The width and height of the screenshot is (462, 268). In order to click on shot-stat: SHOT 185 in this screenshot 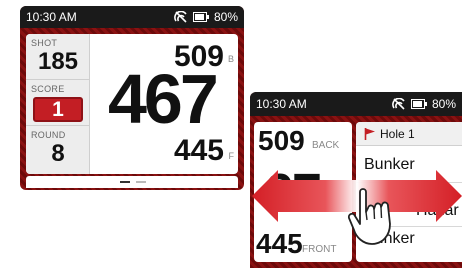, I will do `click(58, 57)`.